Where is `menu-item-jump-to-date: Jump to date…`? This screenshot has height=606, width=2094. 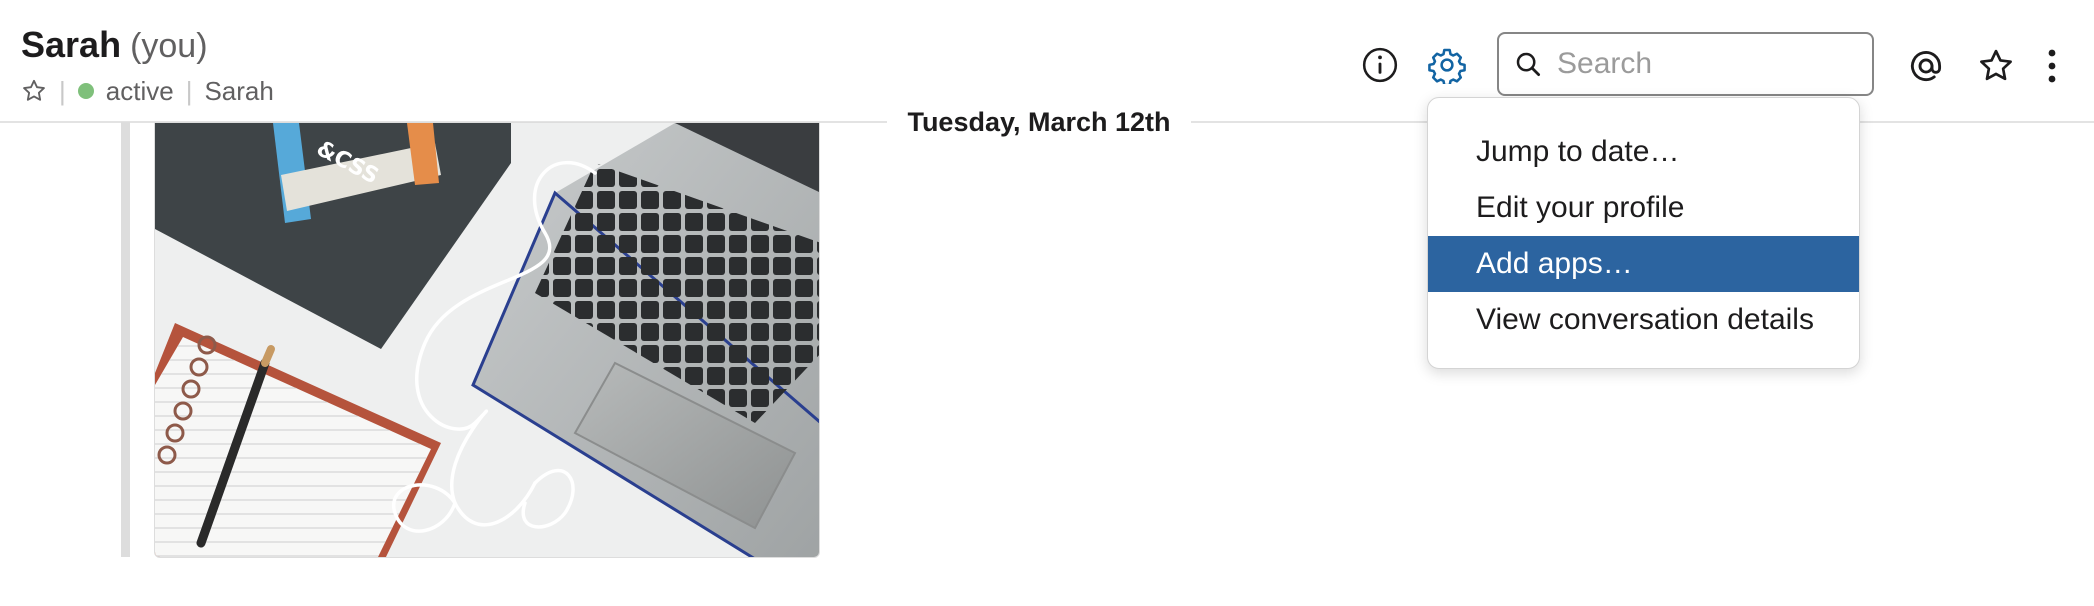 menu-item-jump-to-date: Jump to date… is located at coordinates (1643, 152).